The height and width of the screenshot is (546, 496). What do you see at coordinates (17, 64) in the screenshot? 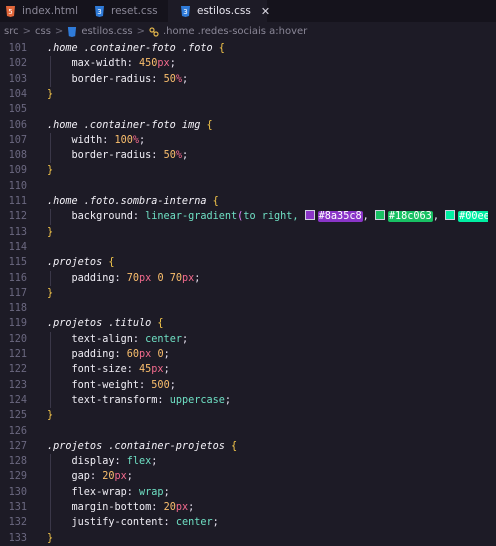
I see `line-number: 102` at bounding box center [17, 64].